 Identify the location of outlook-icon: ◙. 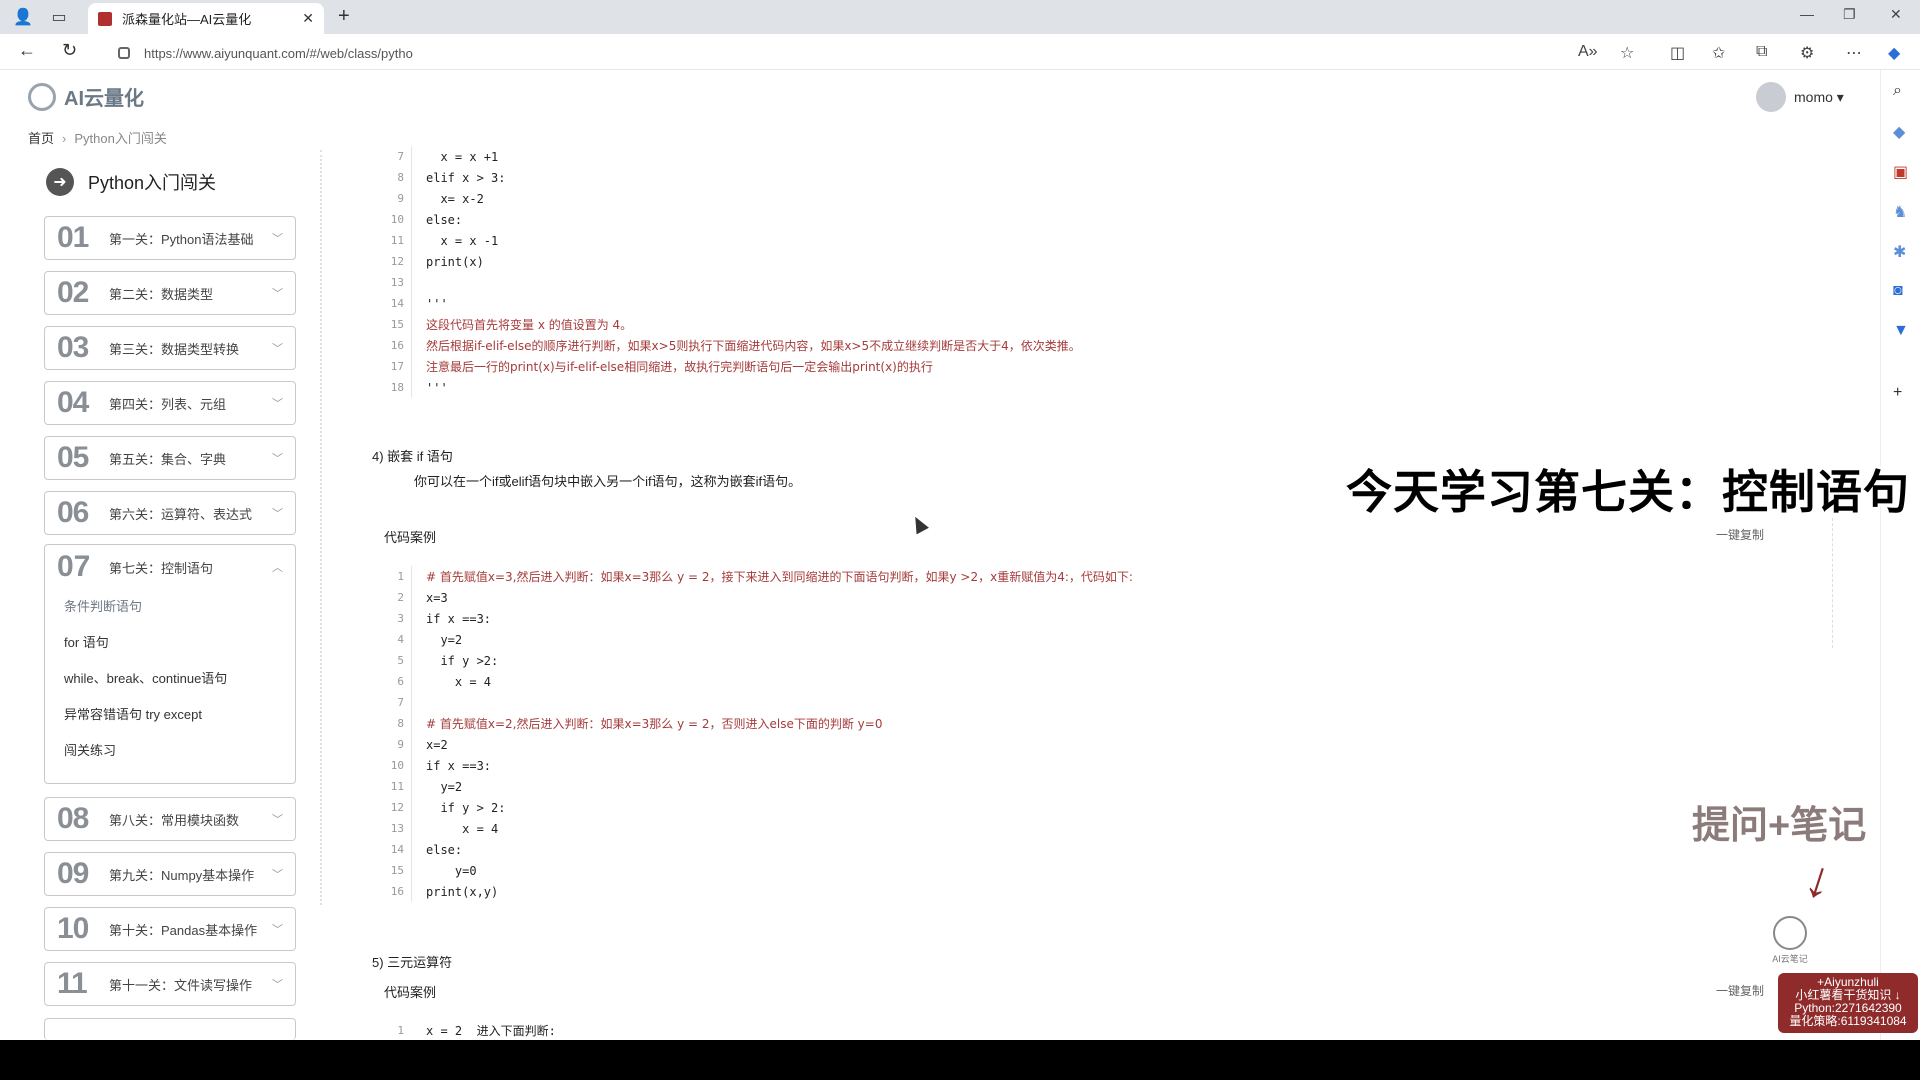
(1898, 291).